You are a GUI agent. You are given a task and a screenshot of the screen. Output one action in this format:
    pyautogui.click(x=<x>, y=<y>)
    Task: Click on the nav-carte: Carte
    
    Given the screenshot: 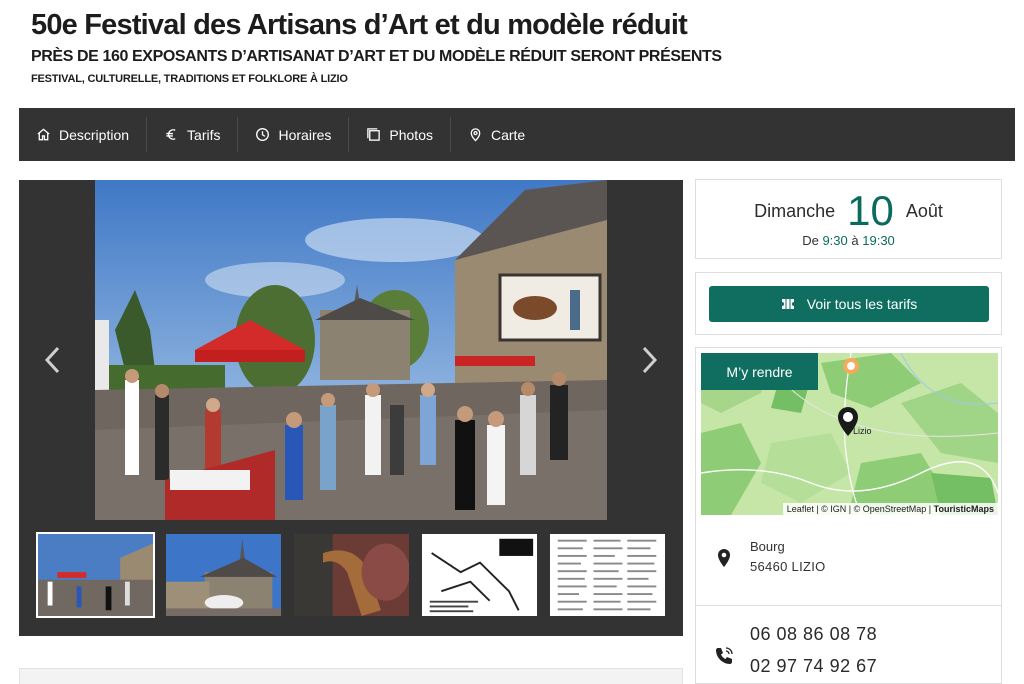 What is the action you would take?
    pyautogui.click(x=496, y=134)
    